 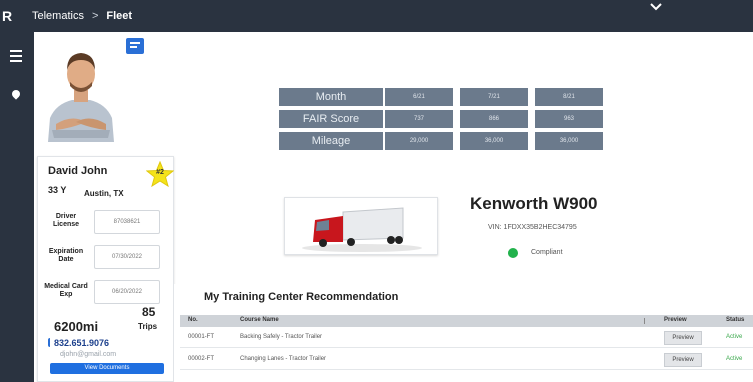 What do you see at coordinates (301, 297) in the screenshot?
I see `training-title: My Training Center Recommendation` at bounding box center [301, 297].